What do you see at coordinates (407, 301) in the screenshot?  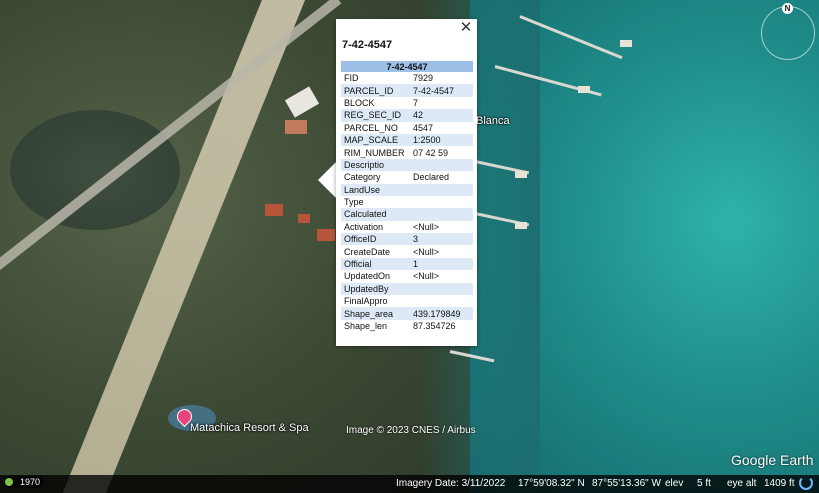 I see `attribute-row: FinalAppro` at bounding box center [407, 301].